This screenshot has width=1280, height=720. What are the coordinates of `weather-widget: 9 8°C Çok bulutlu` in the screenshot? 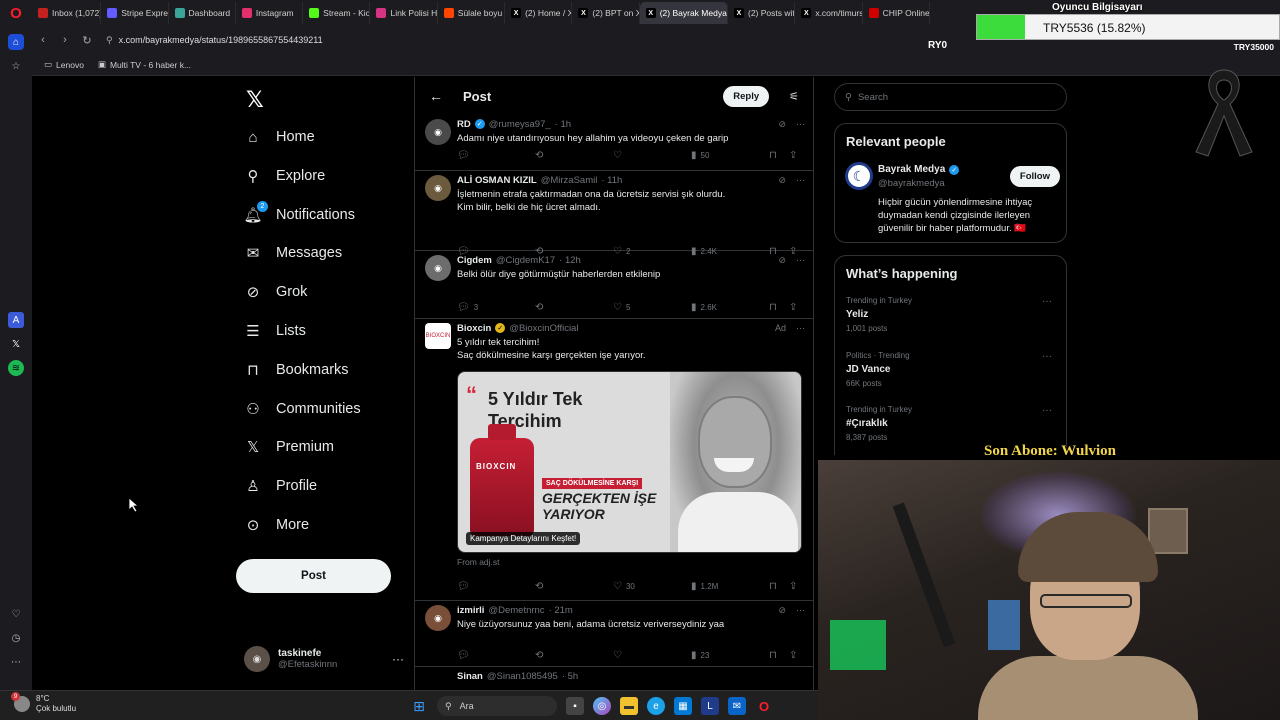 It's located at (43, 703).